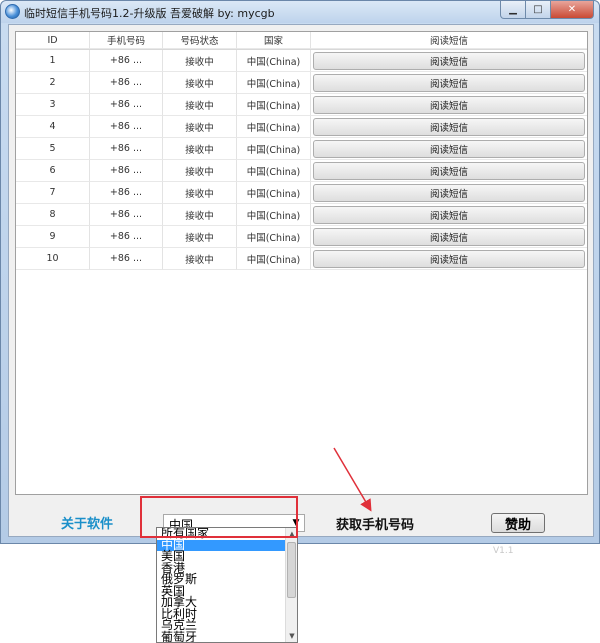 The image size is (600, 643). I want to click on column-header-id: ID, so click(53, 40).